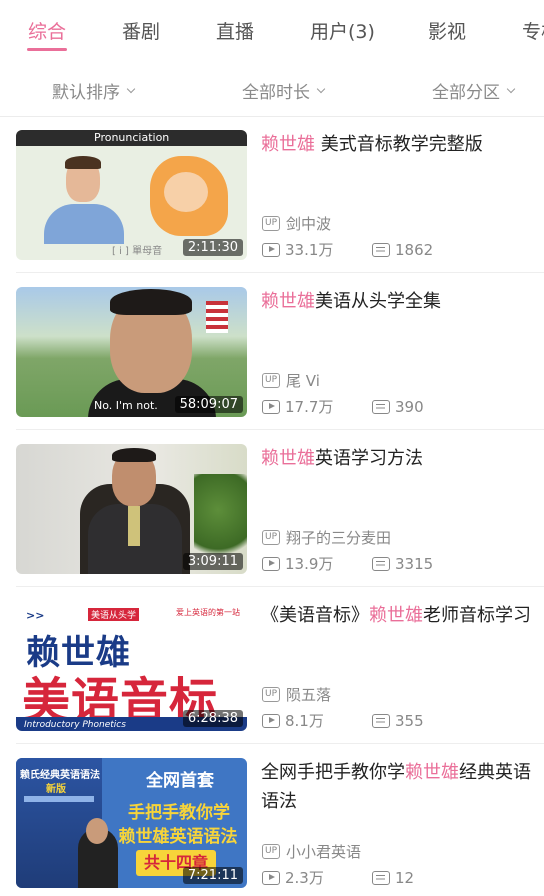  Describe the element at coordinates (409, 720) in the screenshot. I see `danmaku-count: 355` at that location.